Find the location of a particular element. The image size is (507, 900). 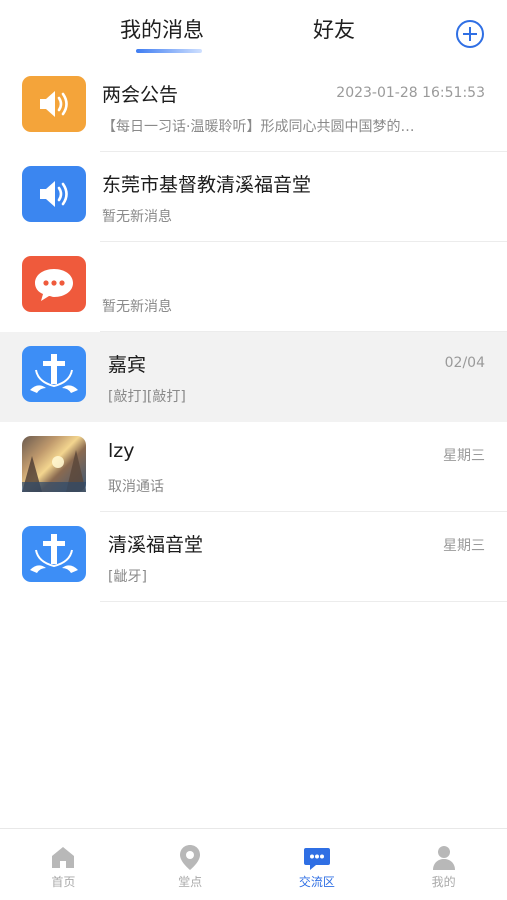

nav-profile: 我的 is located at coordinates (443, 864).